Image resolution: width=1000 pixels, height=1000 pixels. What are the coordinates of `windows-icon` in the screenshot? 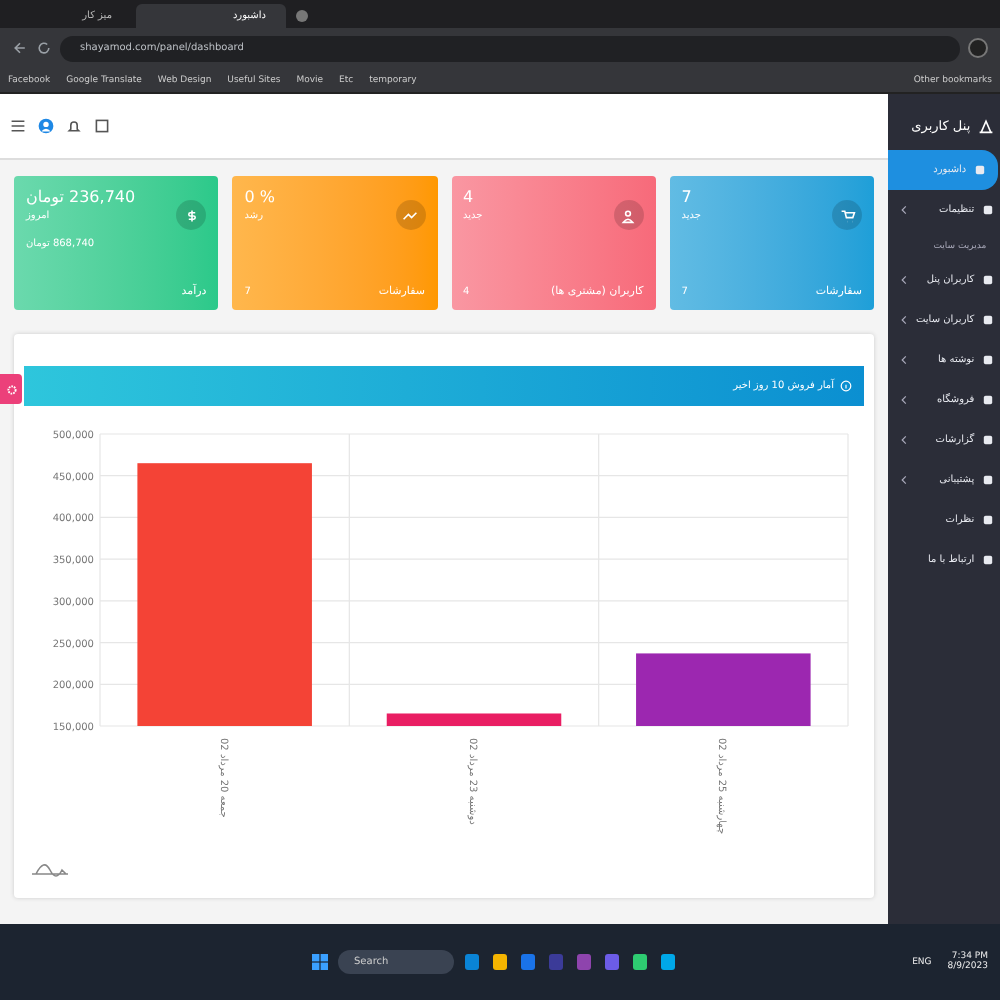 It's located at (320, 962).